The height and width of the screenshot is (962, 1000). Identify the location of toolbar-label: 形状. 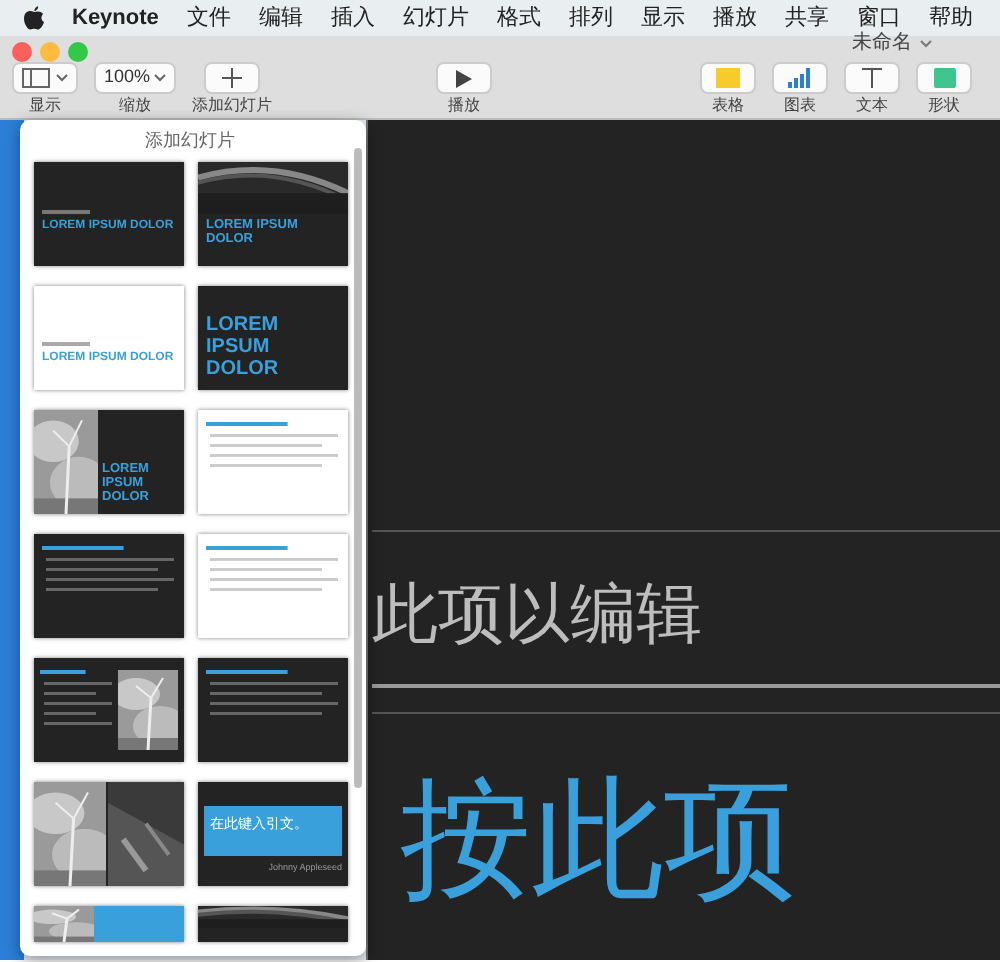
(944, 107).